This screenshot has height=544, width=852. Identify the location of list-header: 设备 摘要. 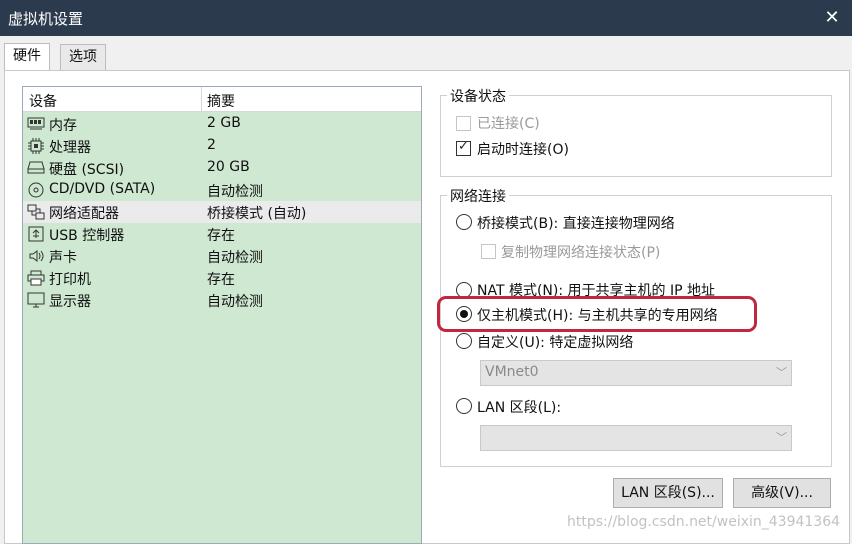
(222, 99).